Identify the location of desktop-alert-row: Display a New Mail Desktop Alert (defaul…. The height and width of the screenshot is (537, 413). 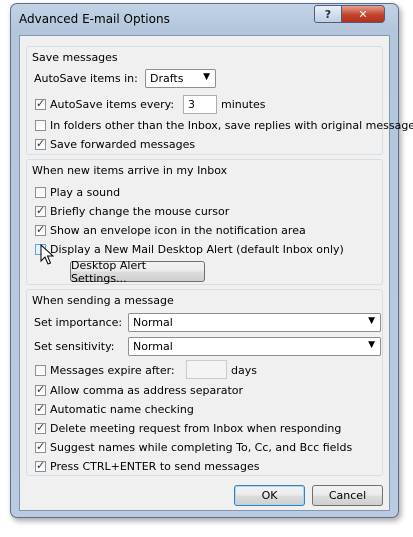
(189, 249).